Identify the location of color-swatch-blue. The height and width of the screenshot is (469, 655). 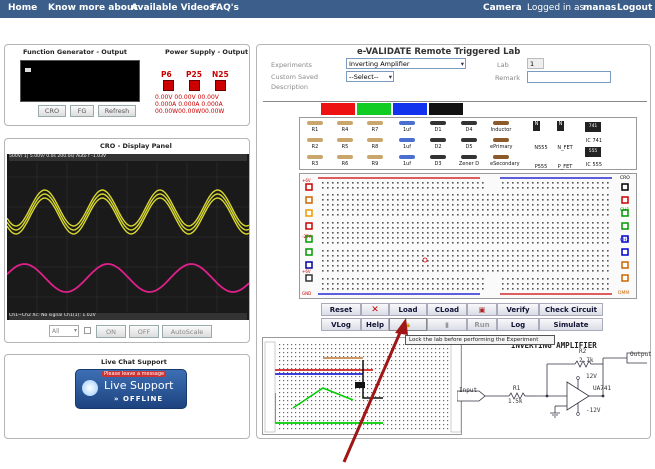
(410, 109).